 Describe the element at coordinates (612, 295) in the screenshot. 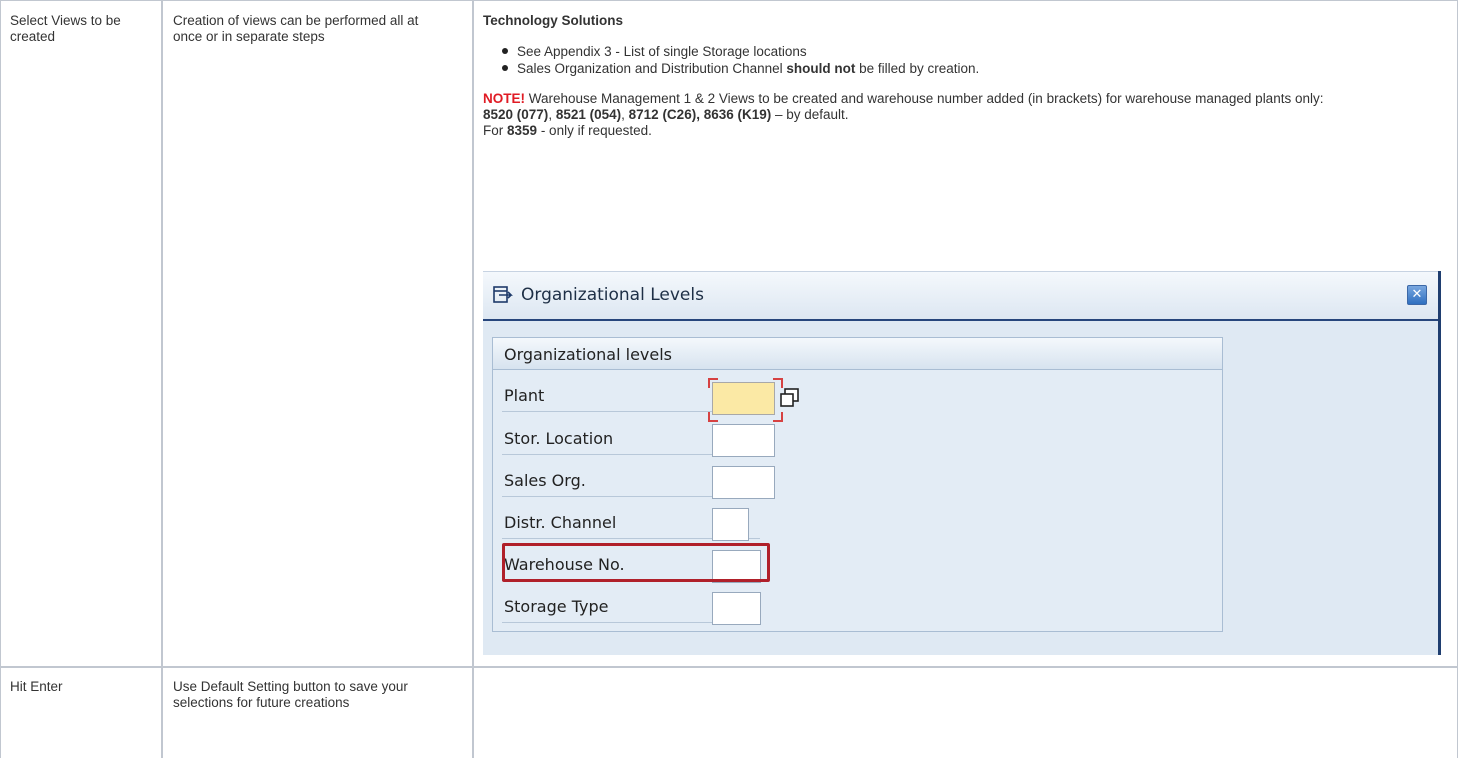

I see `dialog-title: Organizational Levels` at that location.